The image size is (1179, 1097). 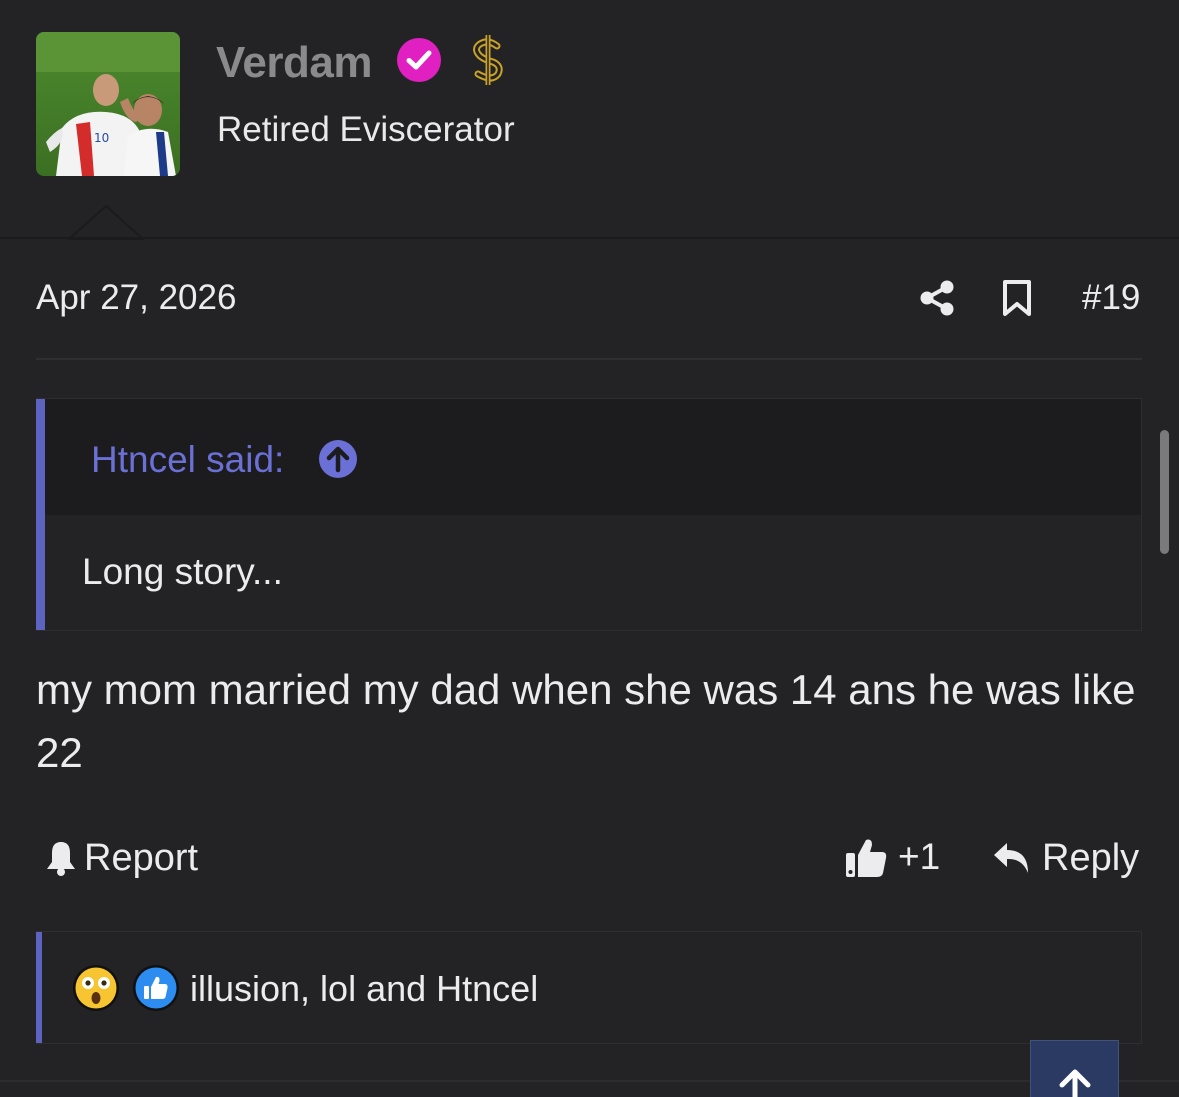 What do you see at coordinates (101, 138) in the screenshot?
I see `svg-text: 10` at bounding box center [101, 138].